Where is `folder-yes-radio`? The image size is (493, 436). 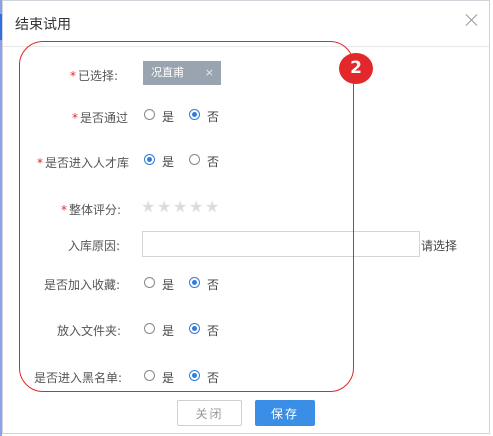 folder-yes-radio is located at coordinates (149, 328).